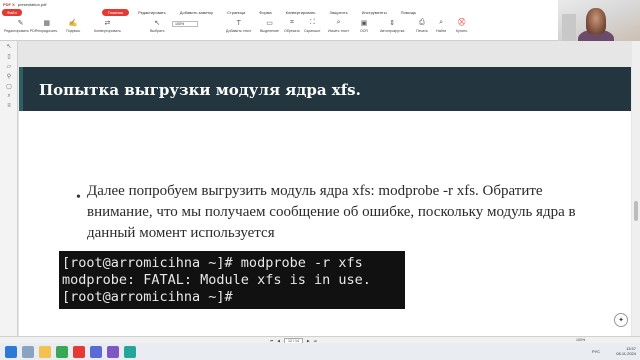  I want to click on menu-item-page: Страница, so click(236, 12).